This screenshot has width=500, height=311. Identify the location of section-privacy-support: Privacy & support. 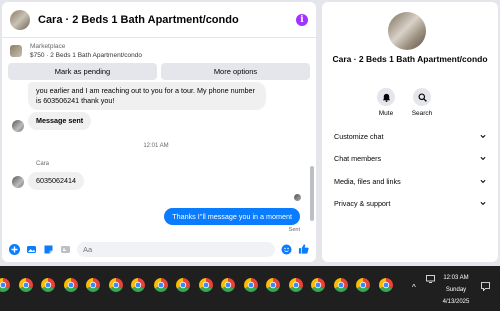
(410, 203).